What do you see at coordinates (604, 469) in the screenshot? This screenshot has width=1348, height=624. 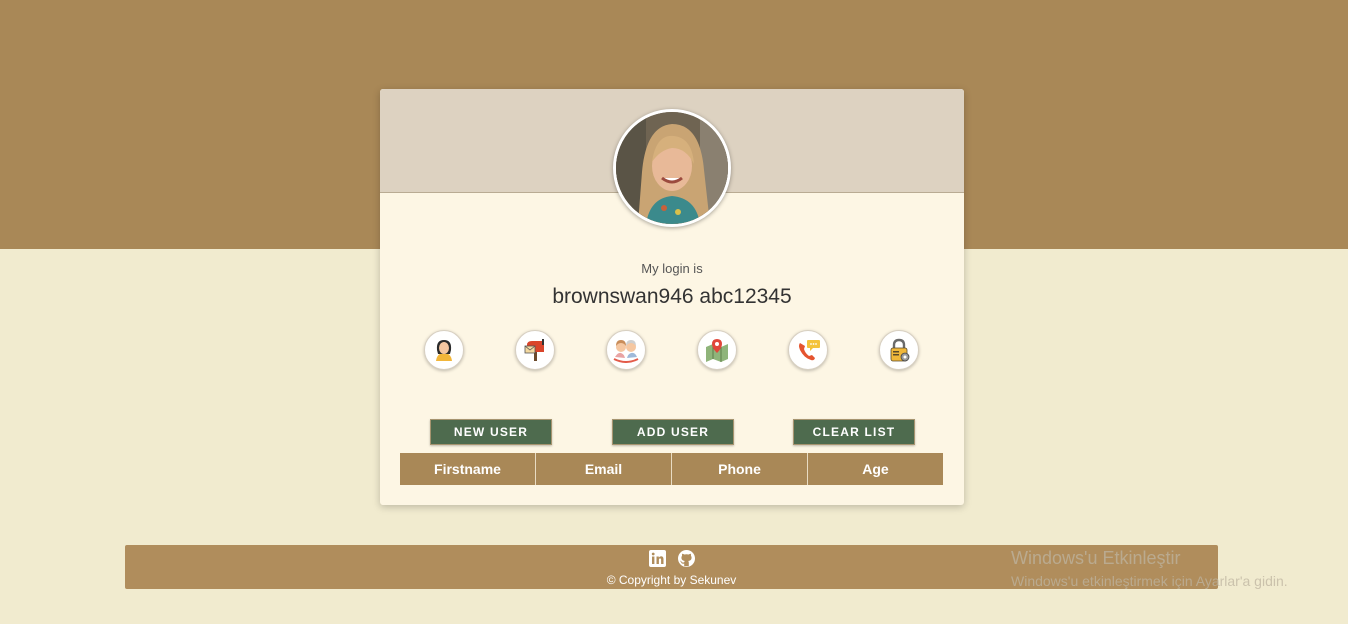 I see `column-header-email: Email` at bounding box center [604, 469].